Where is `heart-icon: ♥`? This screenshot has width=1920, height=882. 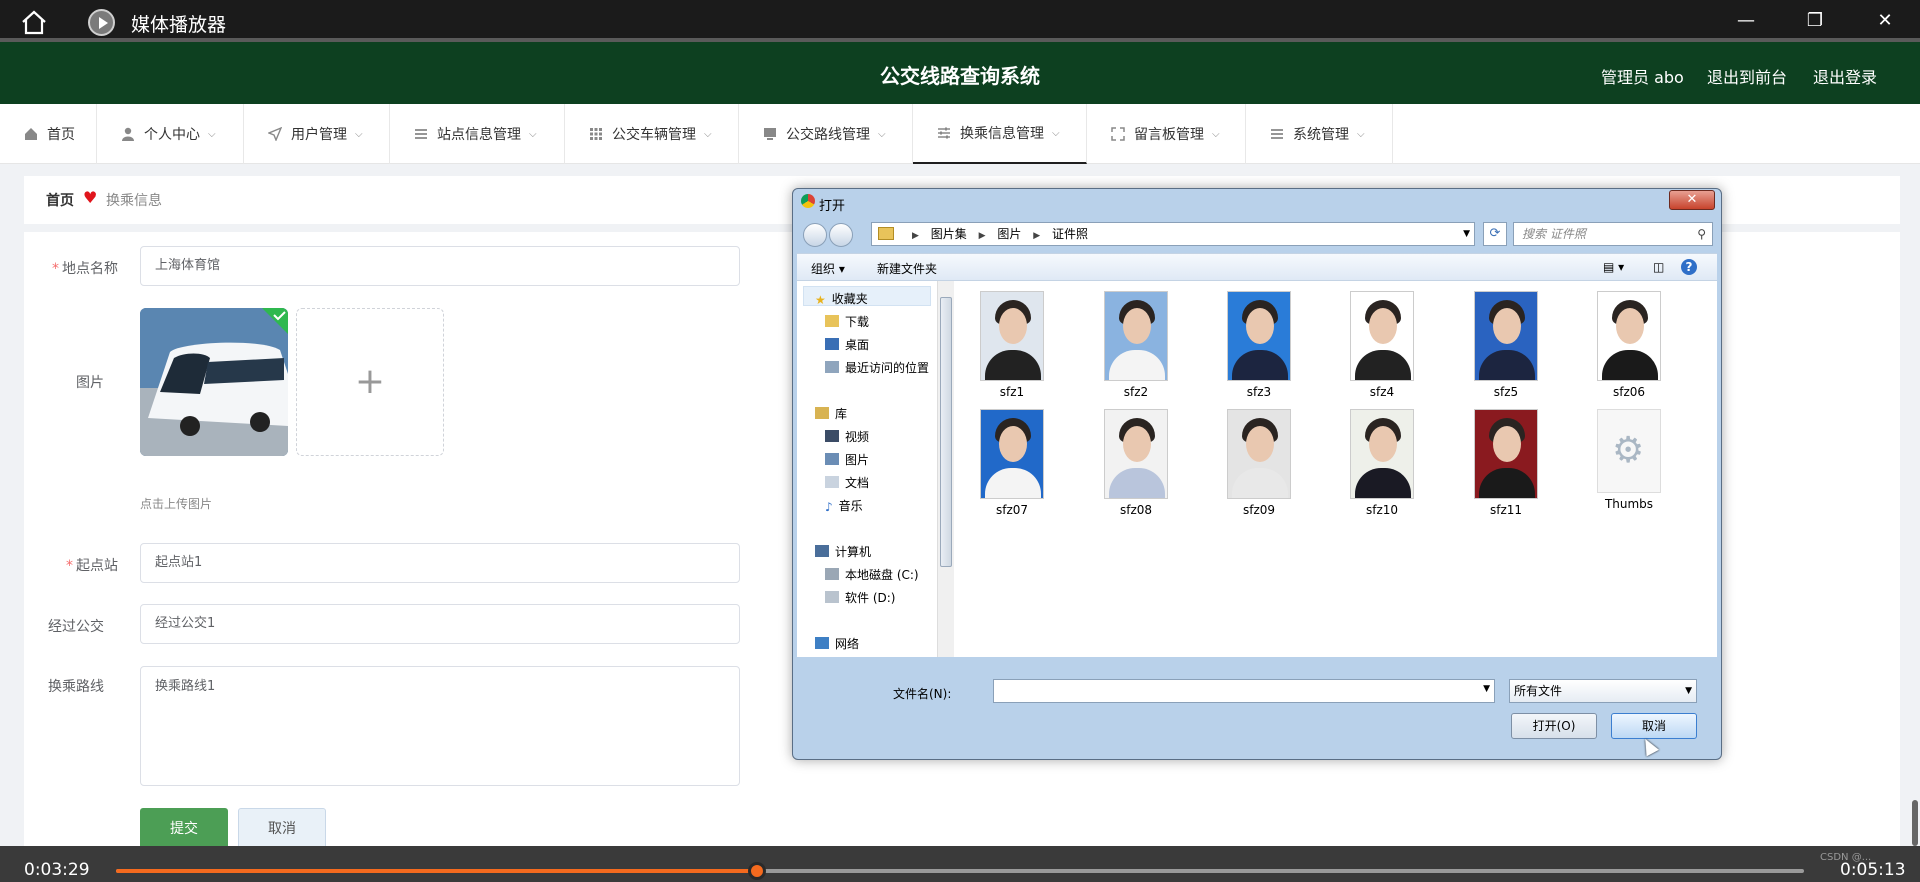
heart-icon: ♥ is located at coordinates (90, 197).